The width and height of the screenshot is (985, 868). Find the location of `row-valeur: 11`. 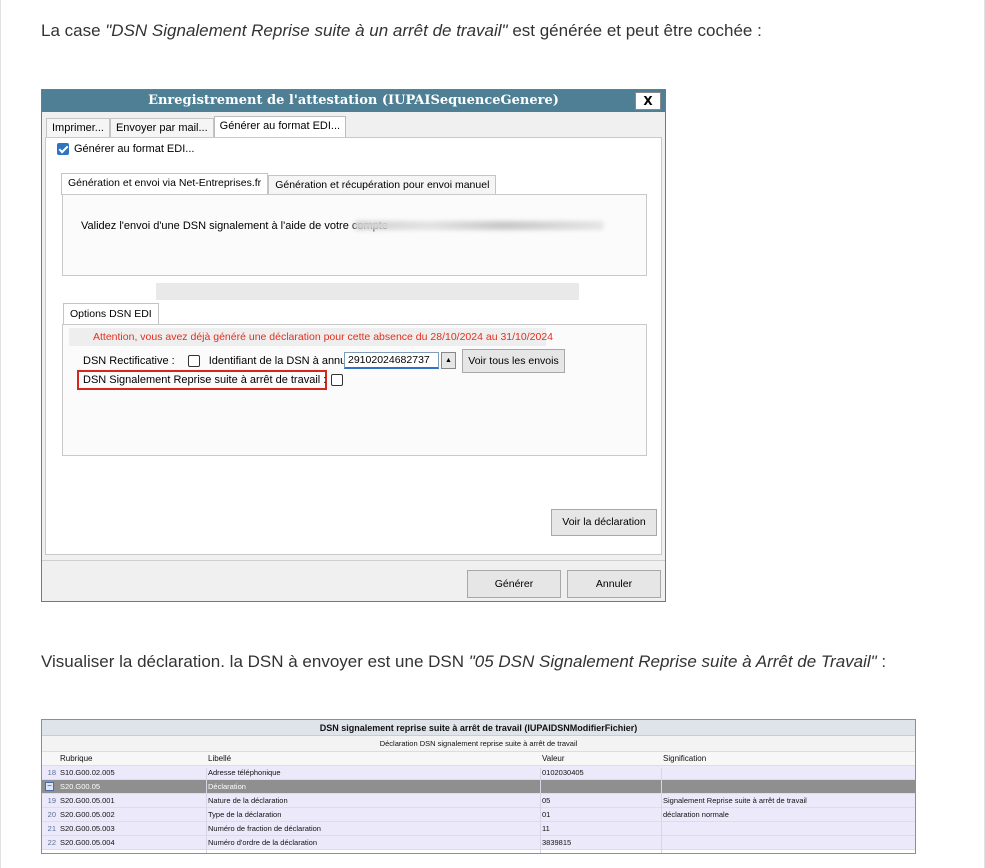

row-valeur: 11 is located at coordinates (546, 828).